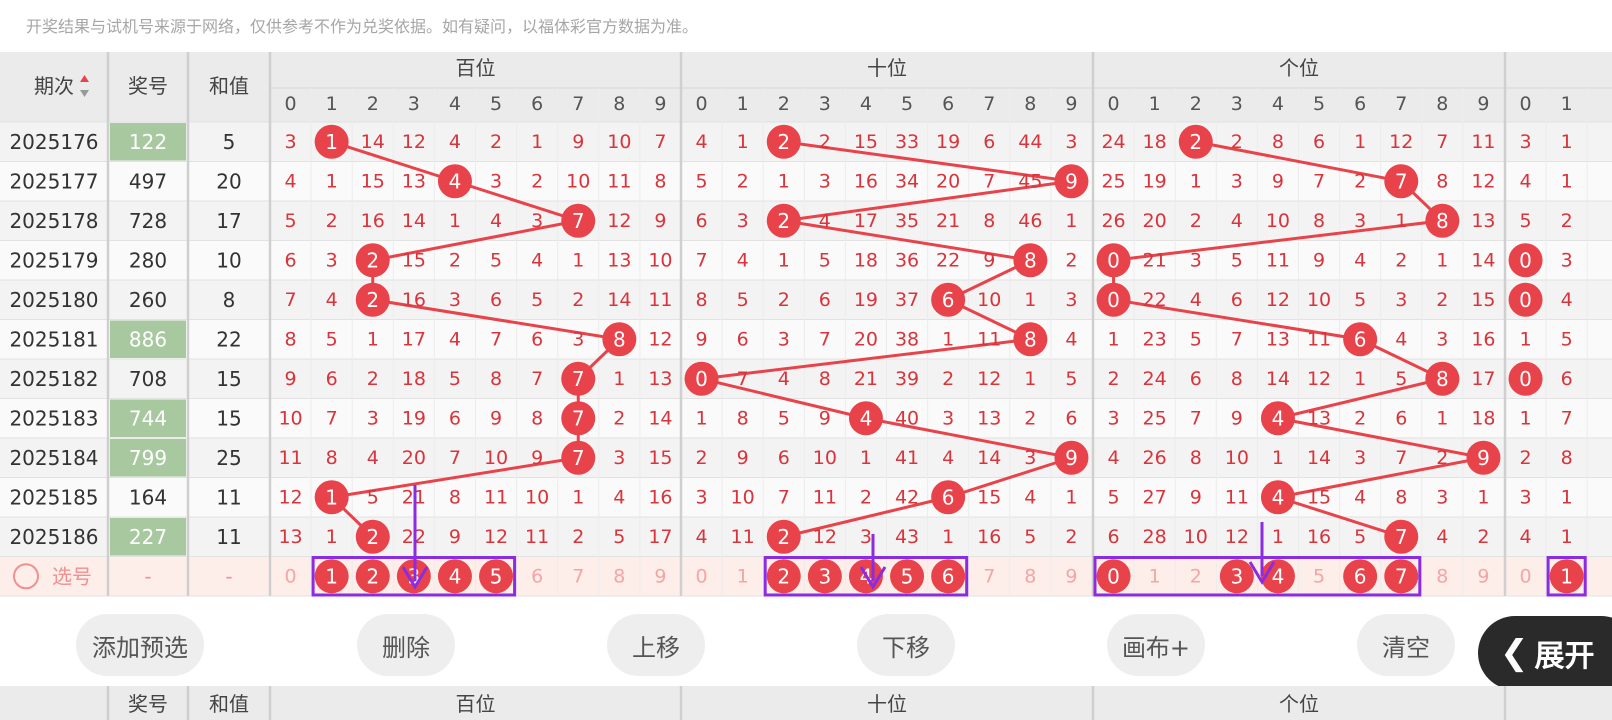  Describe the element at coordinates (1278, 497) in the screenshot. I see `hit-ball-digit: 4` at that location.